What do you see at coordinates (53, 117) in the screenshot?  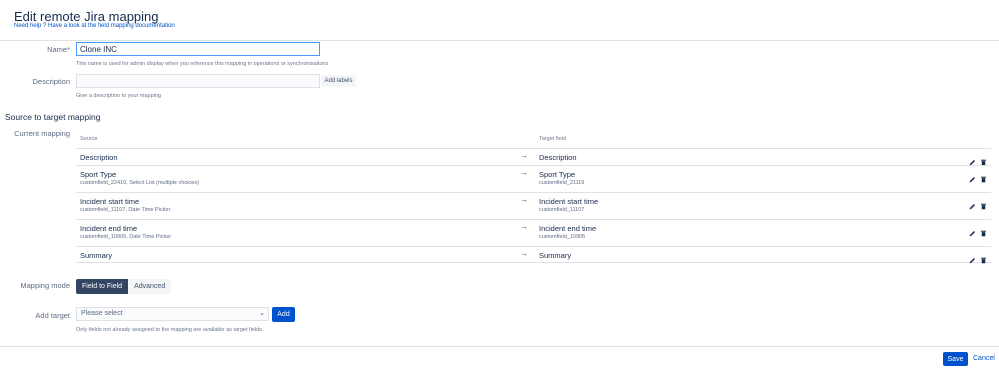 I see `source-to-target-title: Source to target mapping` at bounding box center [53, 117].